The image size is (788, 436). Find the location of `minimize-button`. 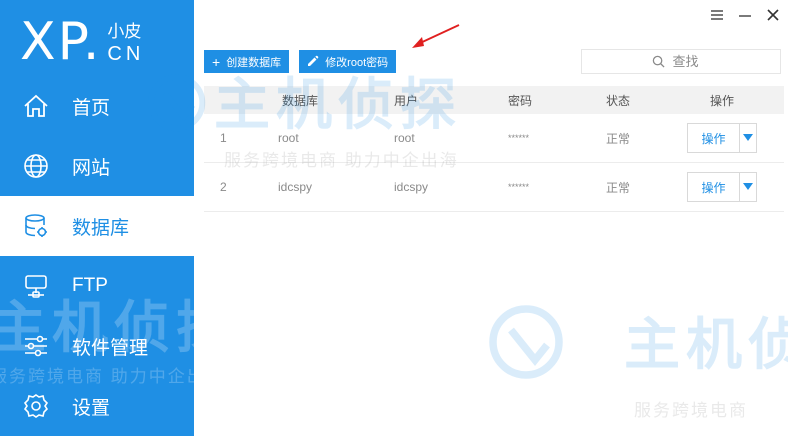

minimize-button is located at coordinates (745, 15).